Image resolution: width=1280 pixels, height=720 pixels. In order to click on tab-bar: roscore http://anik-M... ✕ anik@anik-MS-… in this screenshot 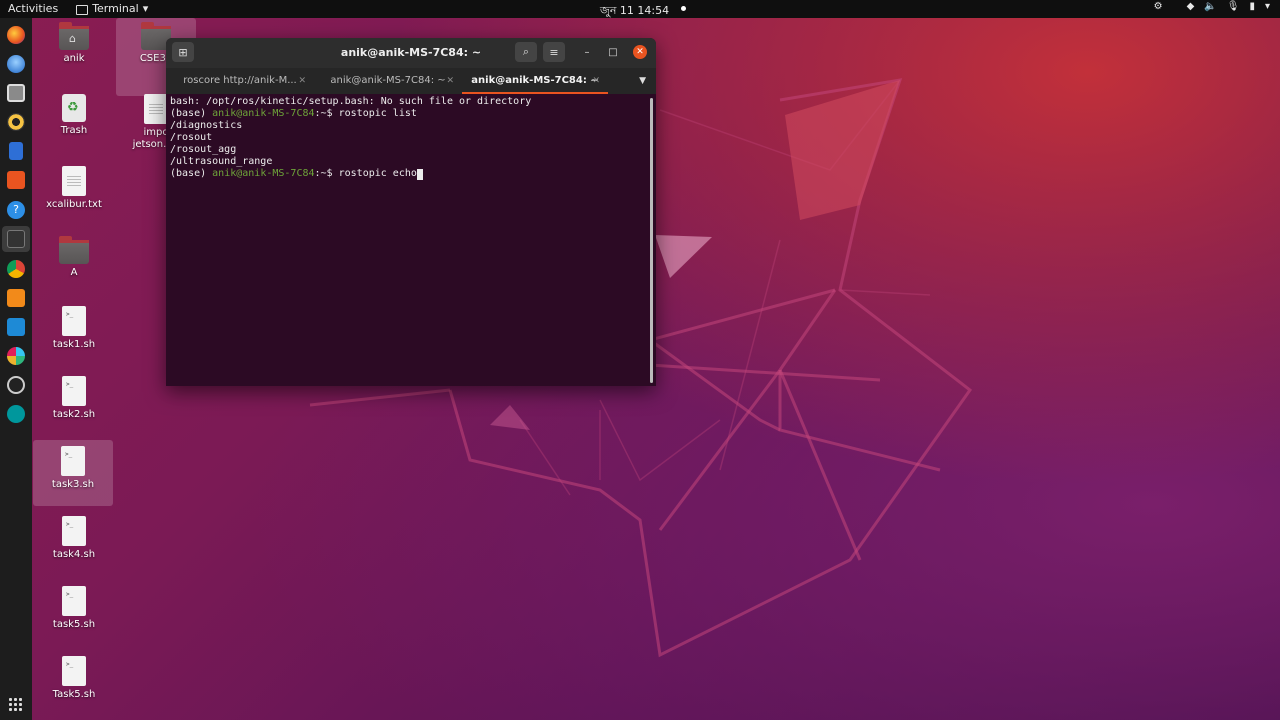, I will do `click(411, 81)`.